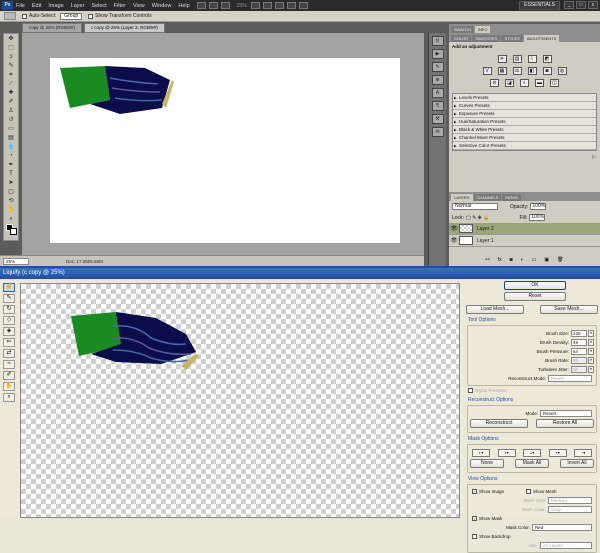 Image resolution: width=600 pixels, height=553 pixels. I want to click on history-panel-icon: ⏲, so click(437, 41).